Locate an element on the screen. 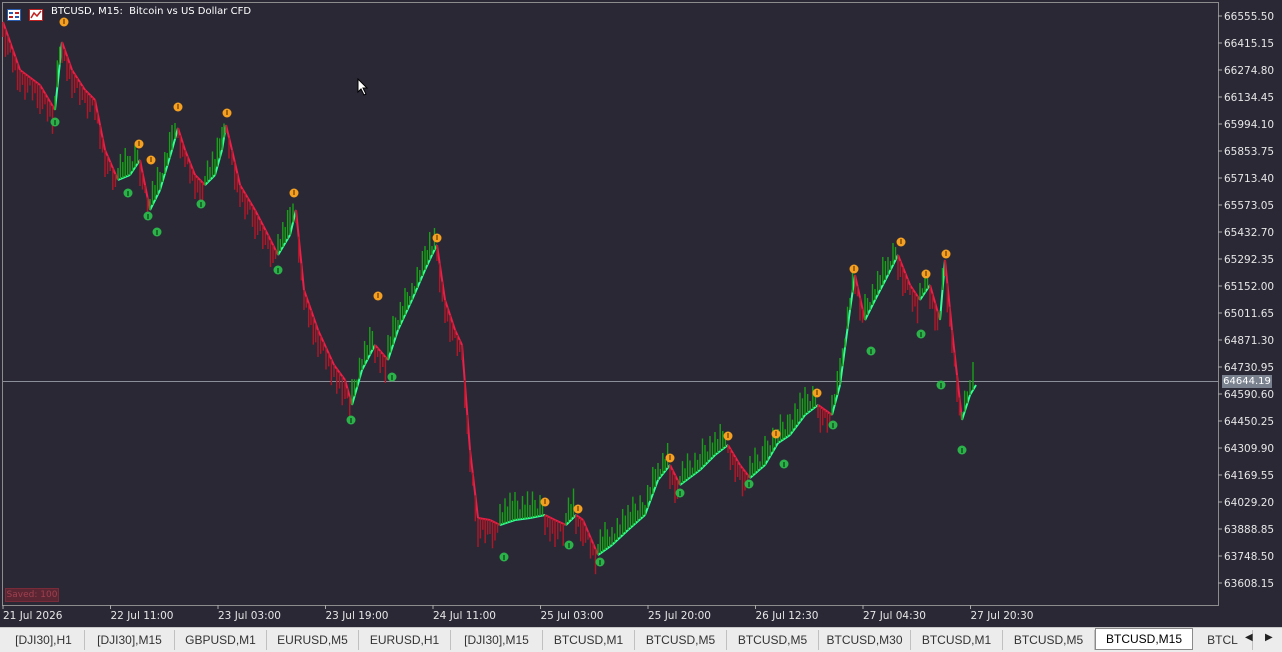  price-axis-label: 65152.00 is located at coordinates (1249, 287).